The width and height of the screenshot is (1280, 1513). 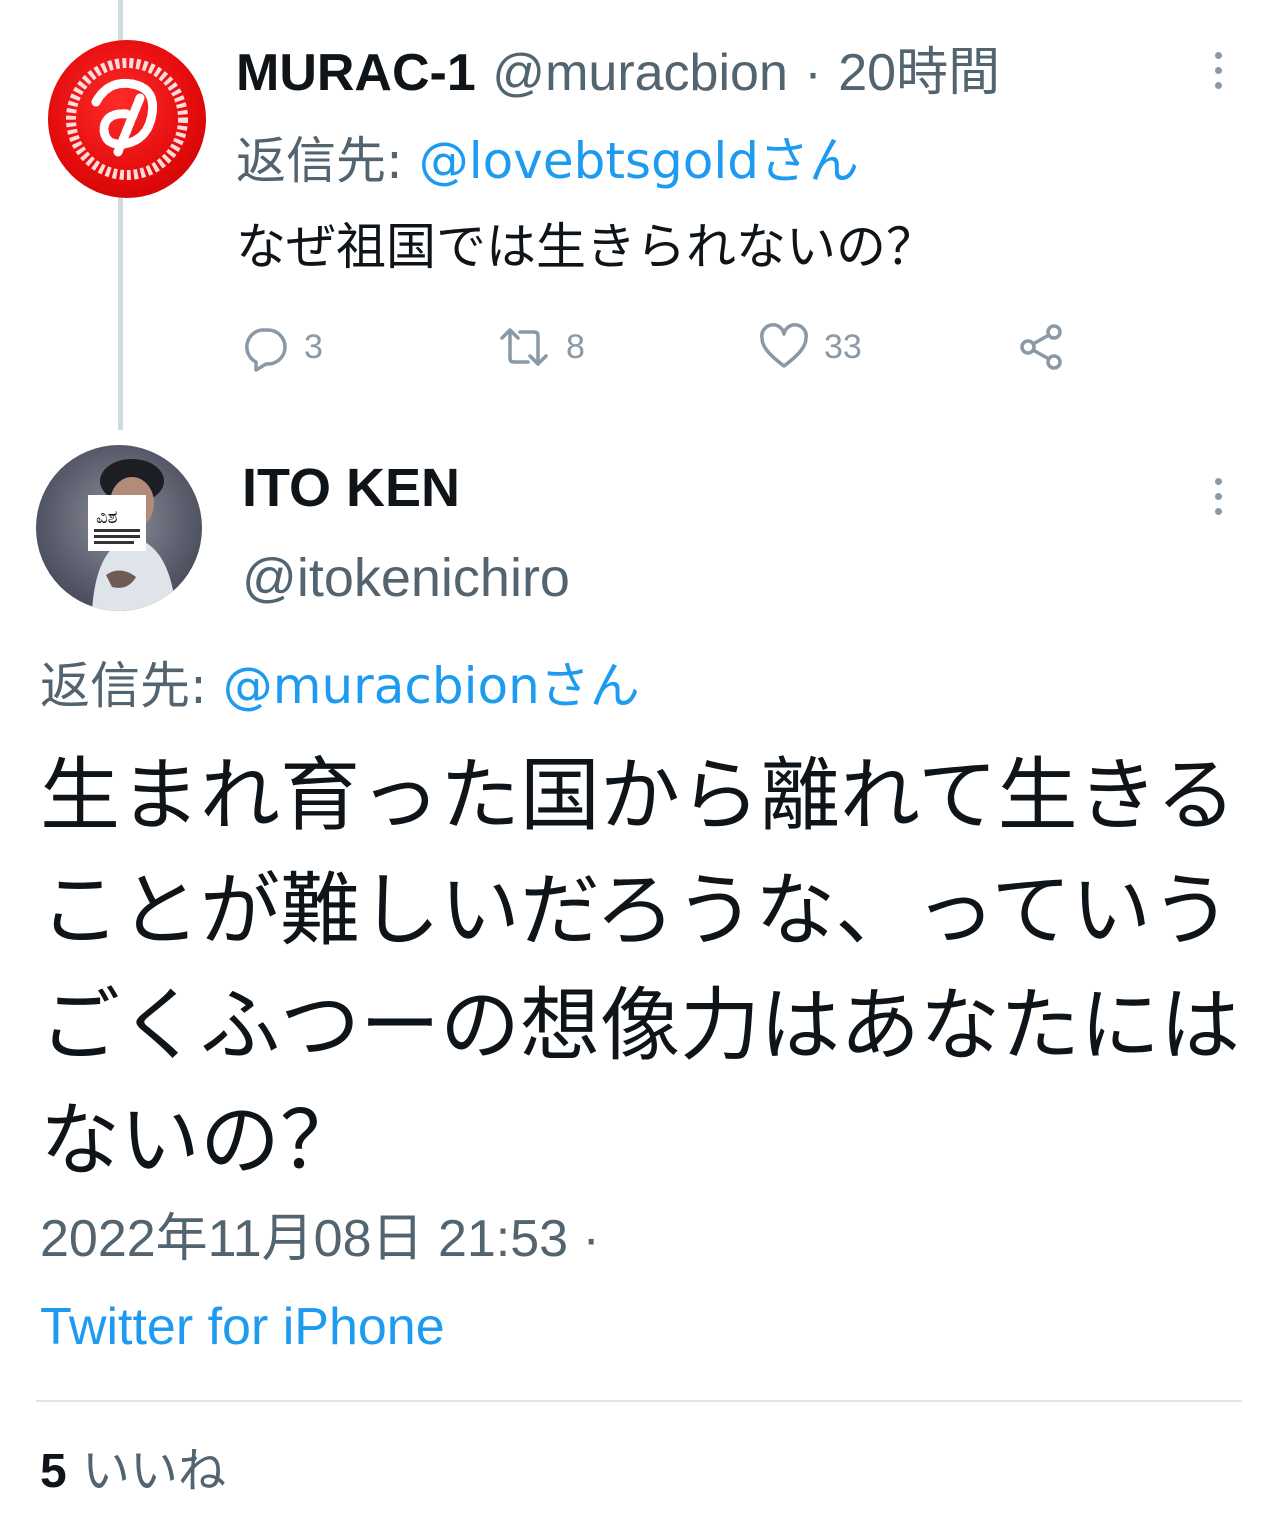 What do you see at coordinates (639, 1401) in the screenshot?
I see `divider` at bounding box center [639, 1401].